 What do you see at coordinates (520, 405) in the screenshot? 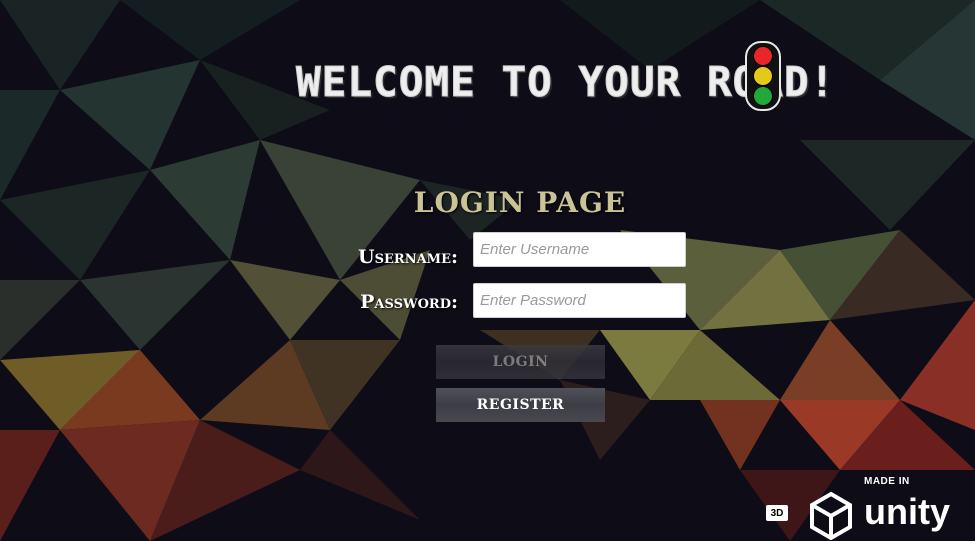
I see `register-button: REGISTER` at bounding box center [520, 405].